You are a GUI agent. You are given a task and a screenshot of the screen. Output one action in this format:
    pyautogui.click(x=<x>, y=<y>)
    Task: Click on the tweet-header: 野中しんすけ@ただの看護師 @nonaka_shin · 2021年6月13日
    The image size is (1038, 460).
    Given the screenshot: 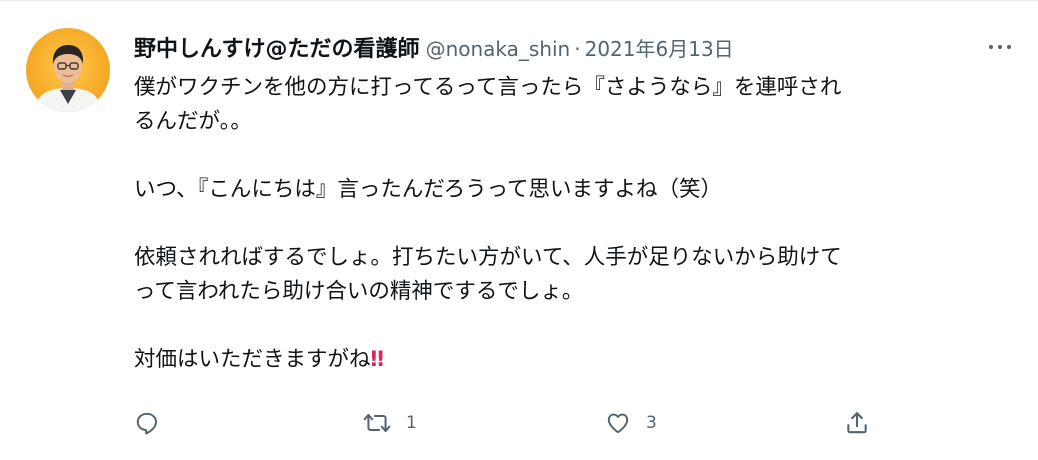 What is the action you would take?
    pyautogui.click(x=434, y=48)
    